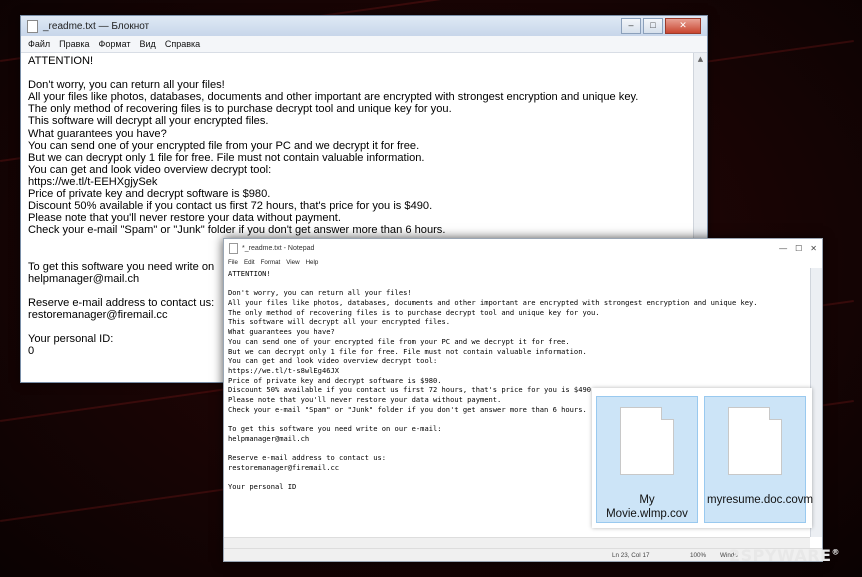  Describe the element at coordinates (74, 44) in the screenshot. I see `menu-edit: Правка` at that location.